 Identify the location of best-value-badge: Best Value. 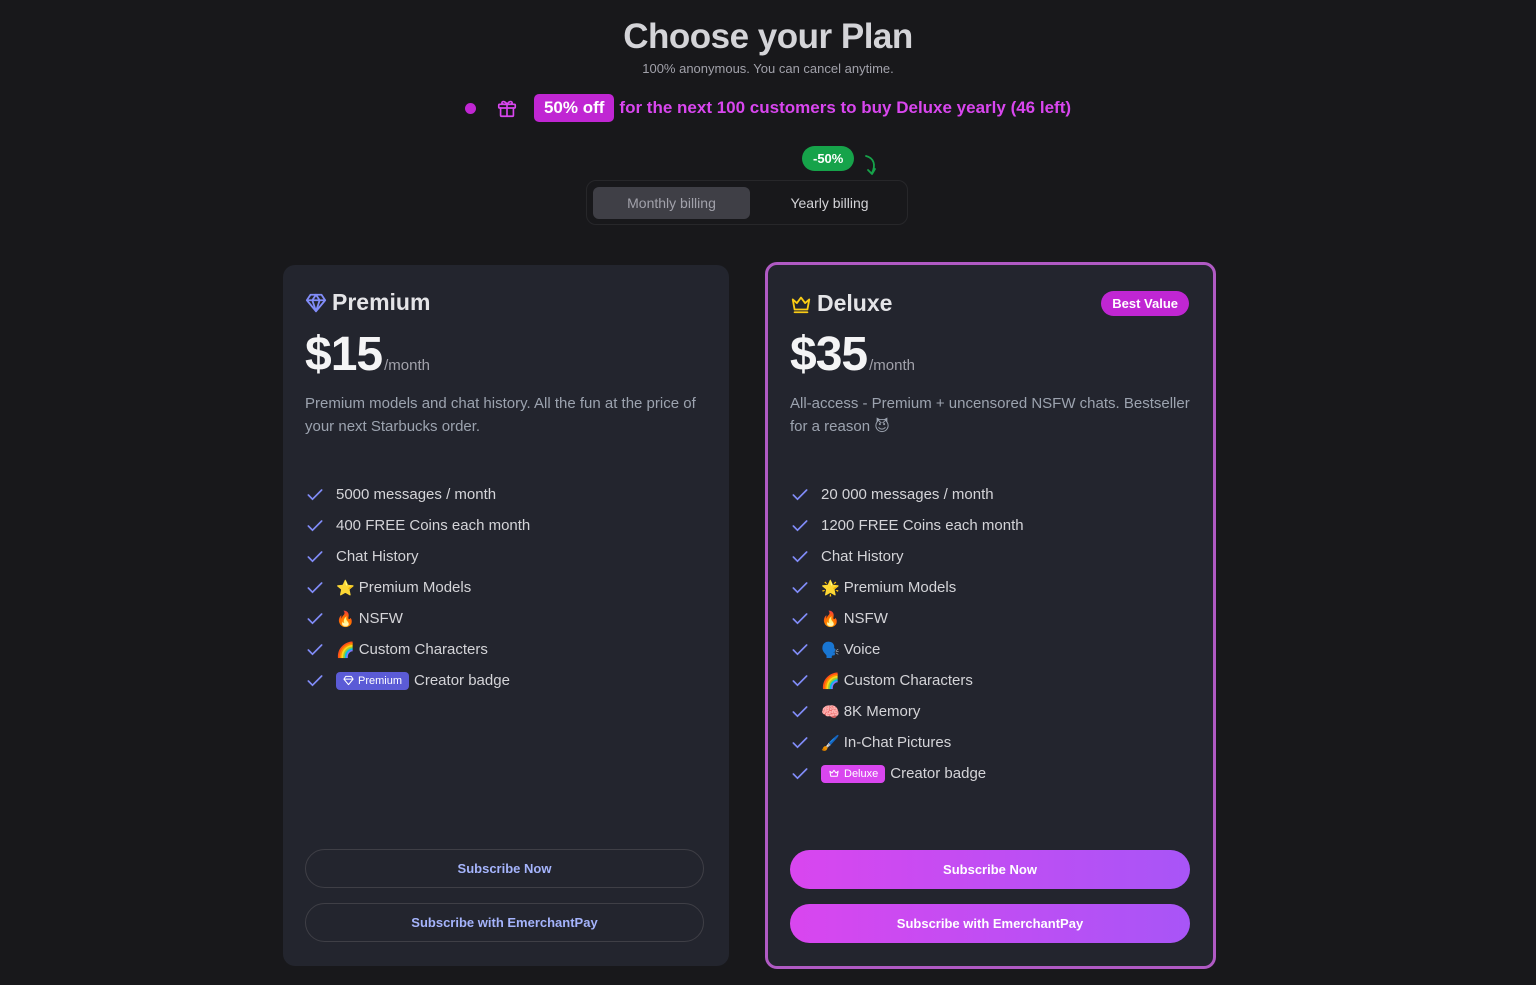
(1145, 303).